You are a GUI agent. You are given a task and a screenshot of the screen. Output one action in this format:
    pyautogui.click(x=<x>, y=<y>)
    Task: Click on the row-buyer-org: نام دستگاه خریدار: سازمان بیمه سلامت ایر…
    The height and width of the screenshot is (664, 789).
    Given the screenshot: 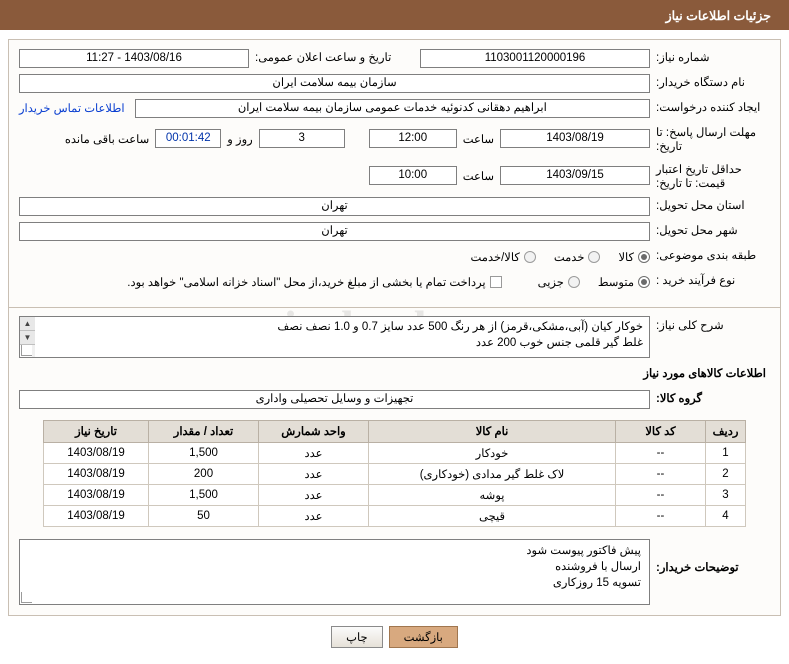 What is the action you would take?
    pyautogui.click(x=394, y=83)
    